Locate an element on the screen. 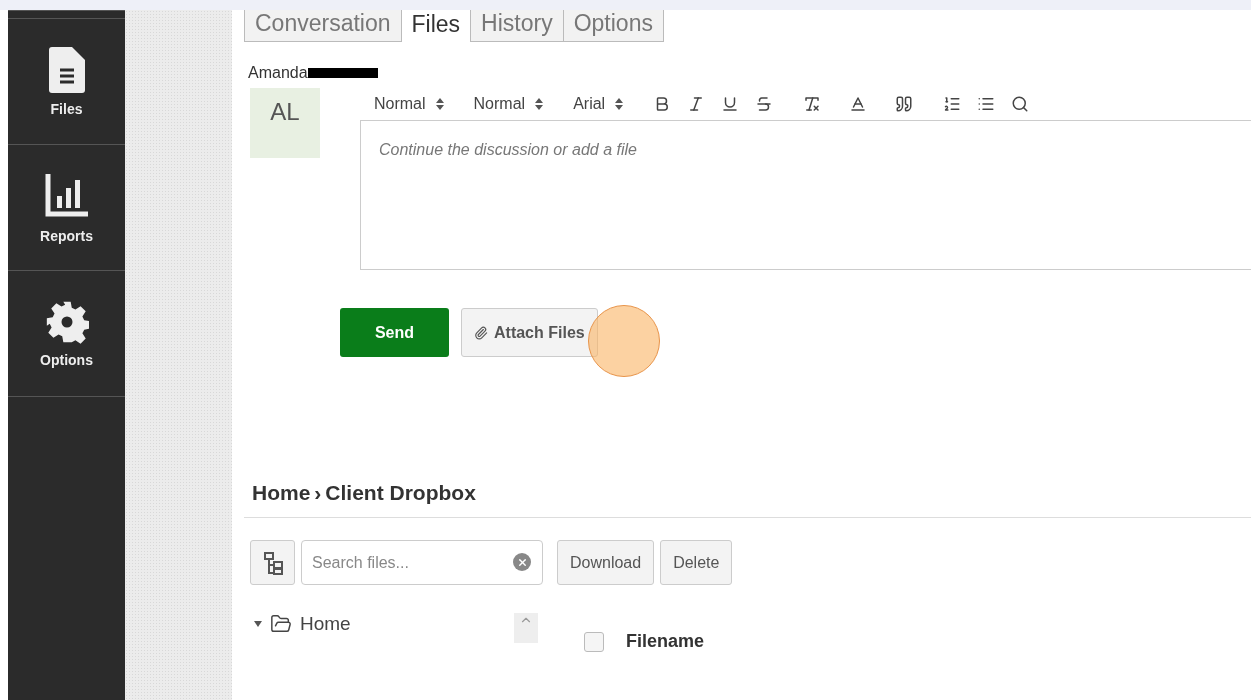 The height and width of the screenshot is (700, 1251). numbered-list-icon is located at coordinates (952, 104).